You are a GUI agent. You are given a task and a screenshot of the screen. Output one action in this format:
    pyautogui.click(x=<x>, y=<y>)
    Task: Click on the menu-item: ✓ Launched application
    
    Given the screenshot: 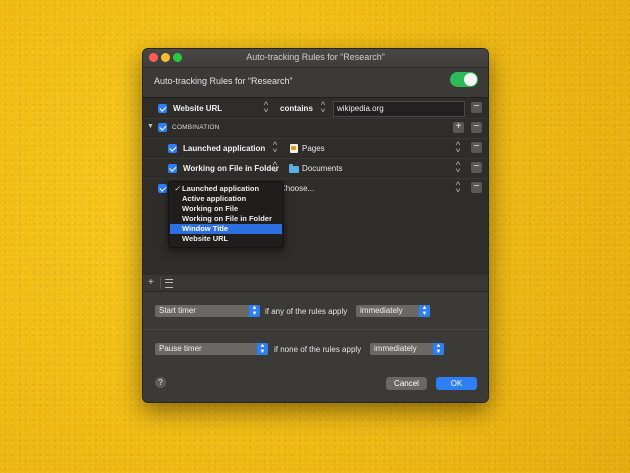 What is the action you would take?
    pyautogui.click(x=226, y=189)
    